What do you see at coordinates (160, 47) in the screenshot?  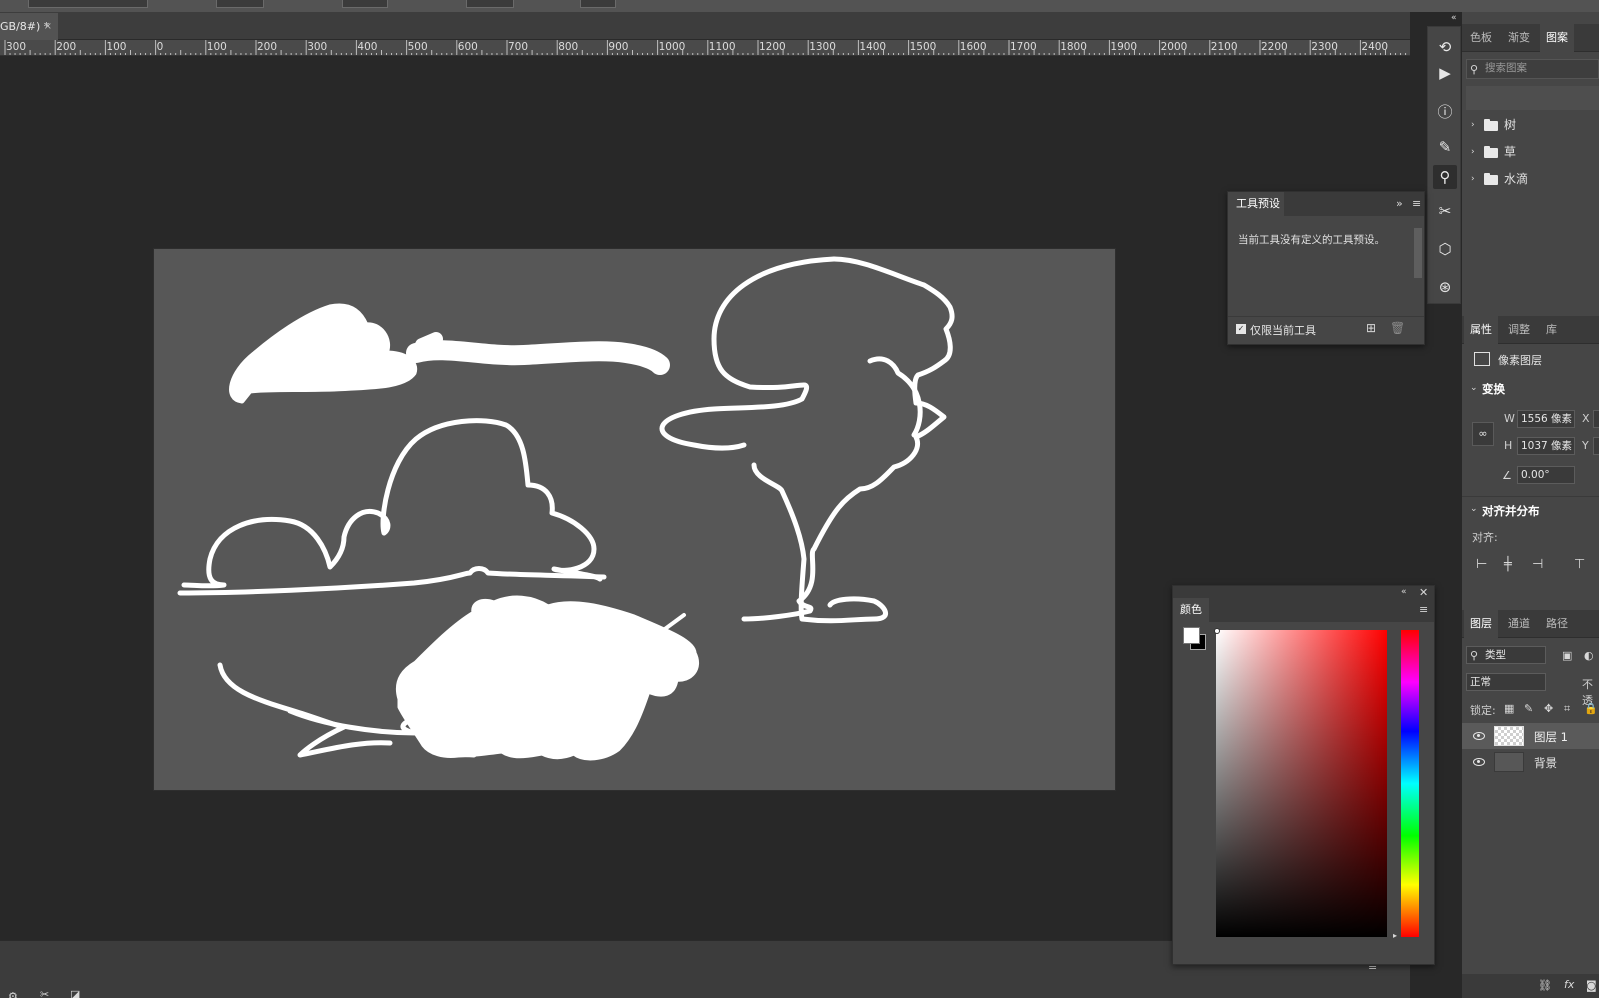 I see `ruler-label: 0` at bounding box center [160, 47].